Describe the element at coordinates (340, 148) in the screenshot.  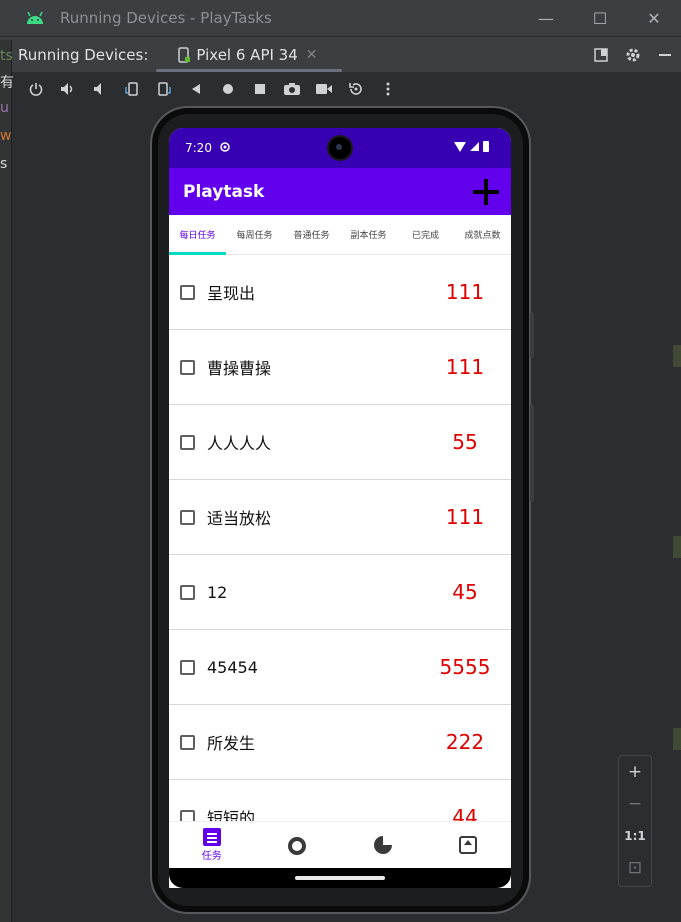
I see `status-bar: 7:20` at that location.